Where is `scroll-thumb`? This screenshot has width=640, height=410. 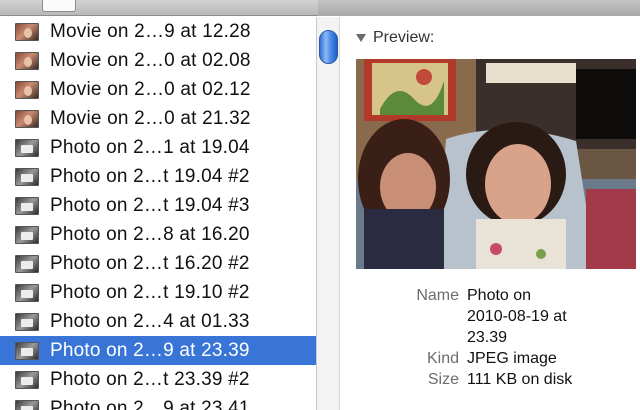
scroll-thumb is located at coordinates (328, 47).